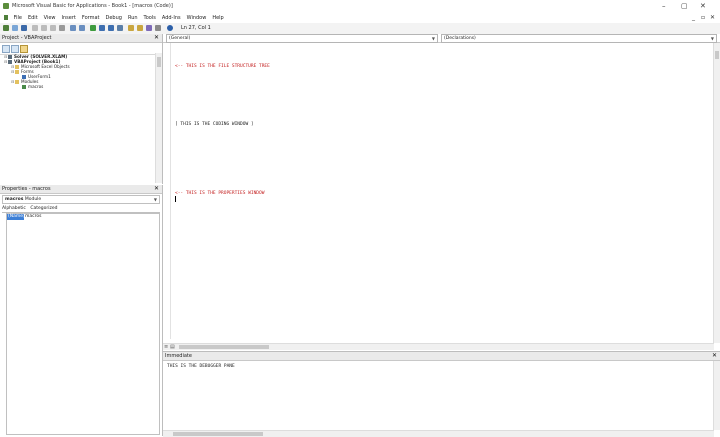 This screenshot has width=720, height=437. What do you see at coordinates (302, 38) in the screenshot?
I see `object-combo: (General) ▼` at bounding box center [302, 38].